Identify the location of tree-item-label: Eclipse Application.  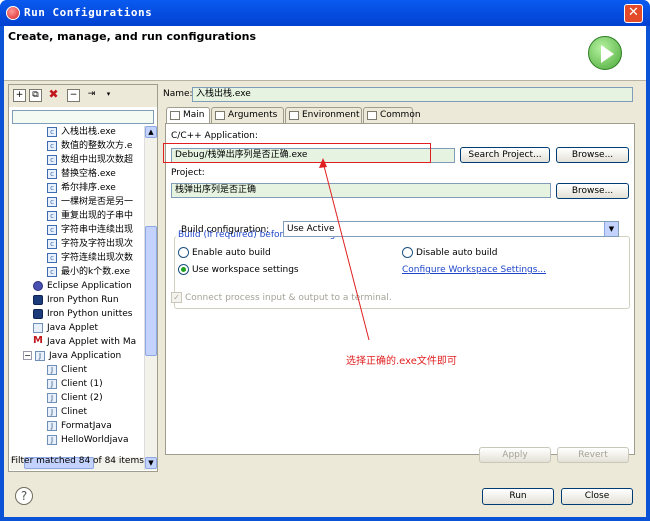
(89, 286).